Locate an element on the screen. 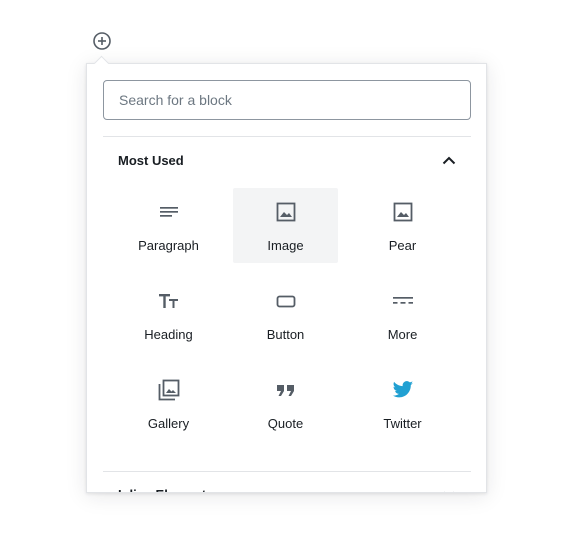 The image size is (577, 539). plus-circle-icon is located at coordinates (102, 41).